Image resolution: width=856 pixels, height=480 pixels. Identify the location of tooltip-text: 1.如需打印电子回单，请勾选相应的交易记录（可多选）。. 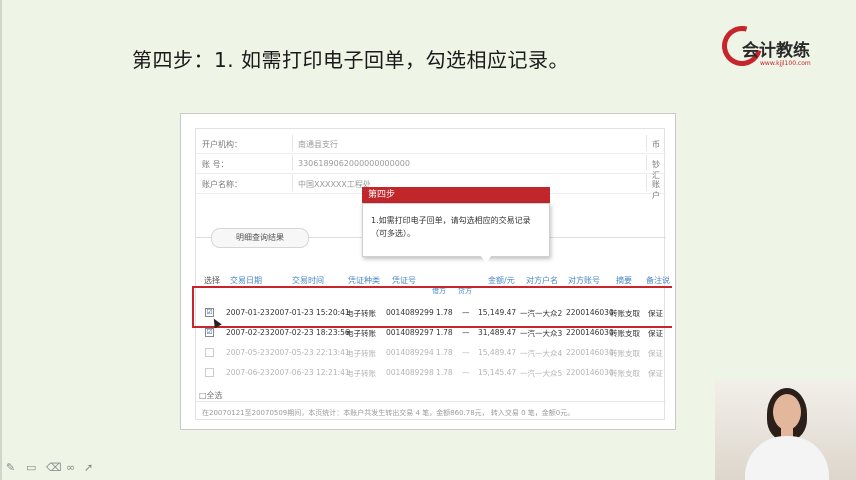
(451, 227).